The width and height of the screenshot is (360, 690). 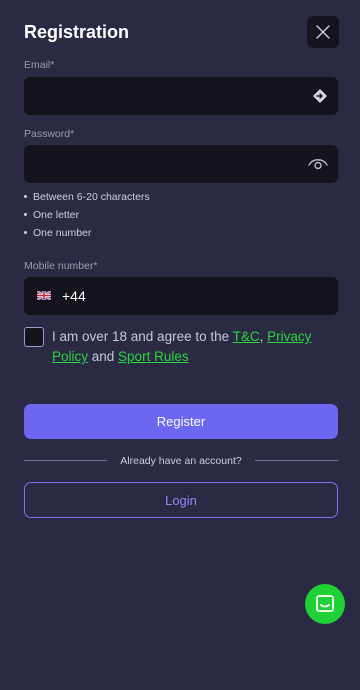 What do you see at coordinates (74, 296) in the screenshot?
I see `dial-code: +44` at bounding box center [74, 296].